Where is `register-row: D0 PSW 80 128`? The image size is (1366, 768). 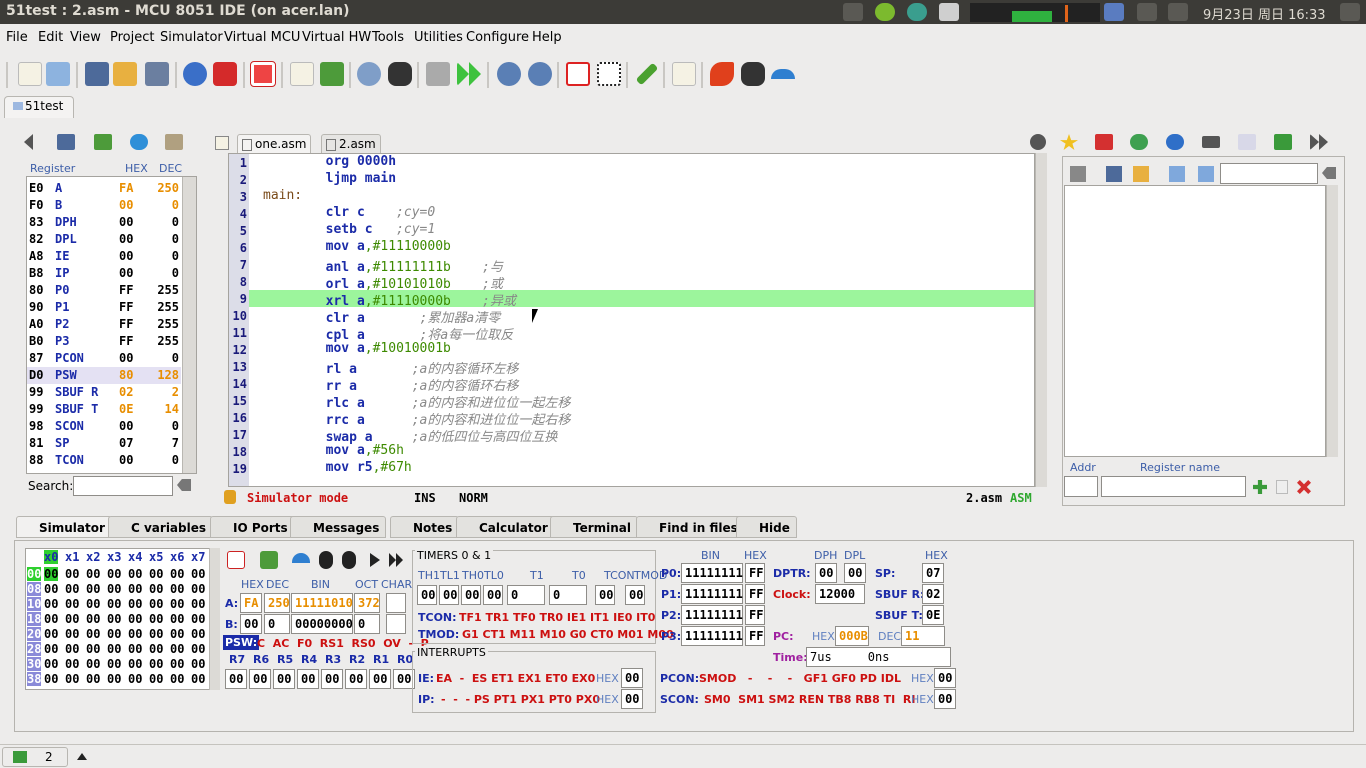 register-row: D0 PSW 80 128 is located at coordinates (104, 375).